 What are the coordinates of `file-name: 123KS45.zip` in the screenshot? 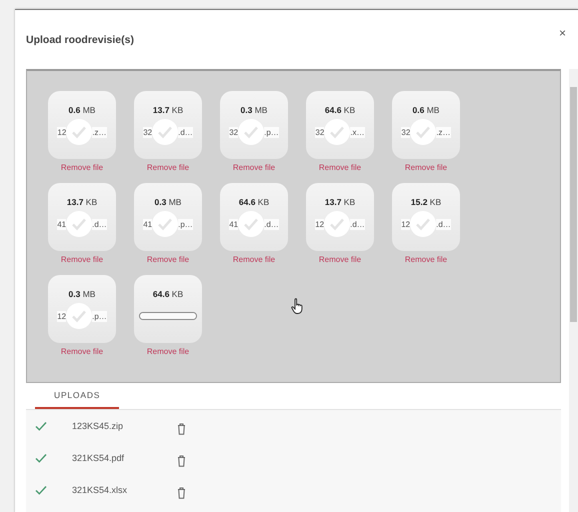 It's located at (98, 426).